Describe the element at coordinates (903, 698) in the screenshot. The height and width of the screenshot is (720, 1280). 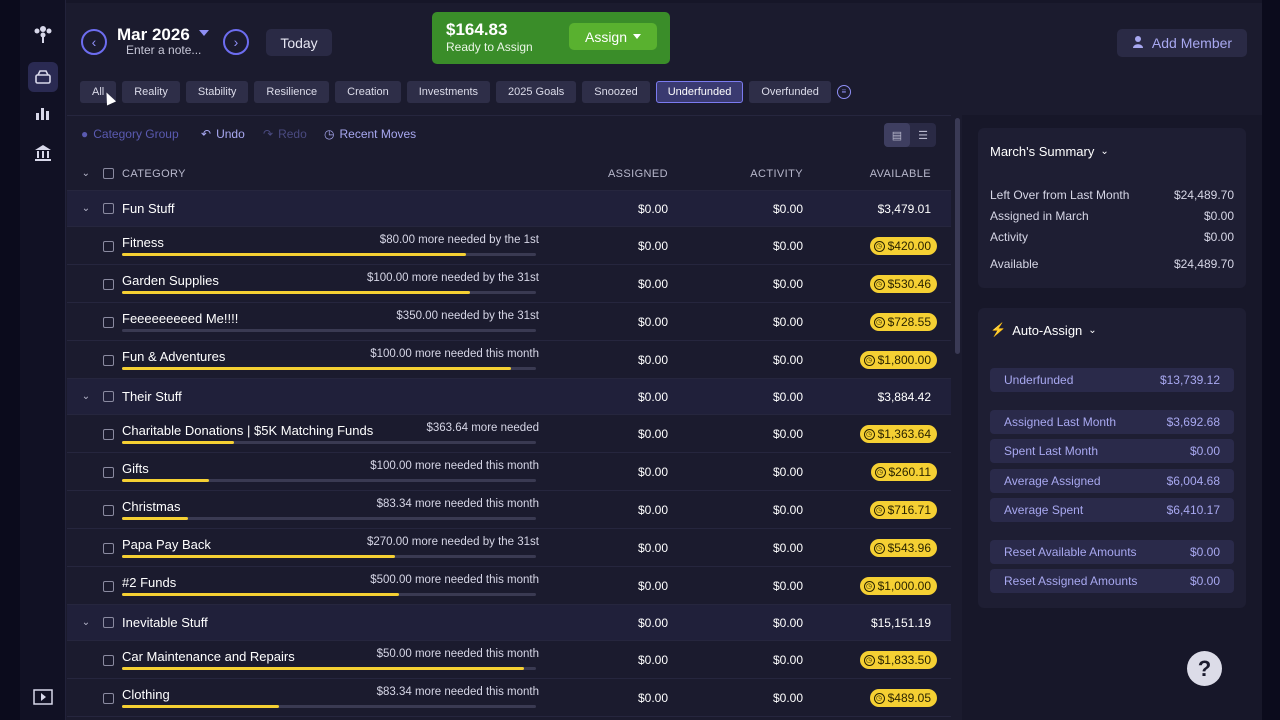
I see `available-pill: ◷ $489.05` at that location.